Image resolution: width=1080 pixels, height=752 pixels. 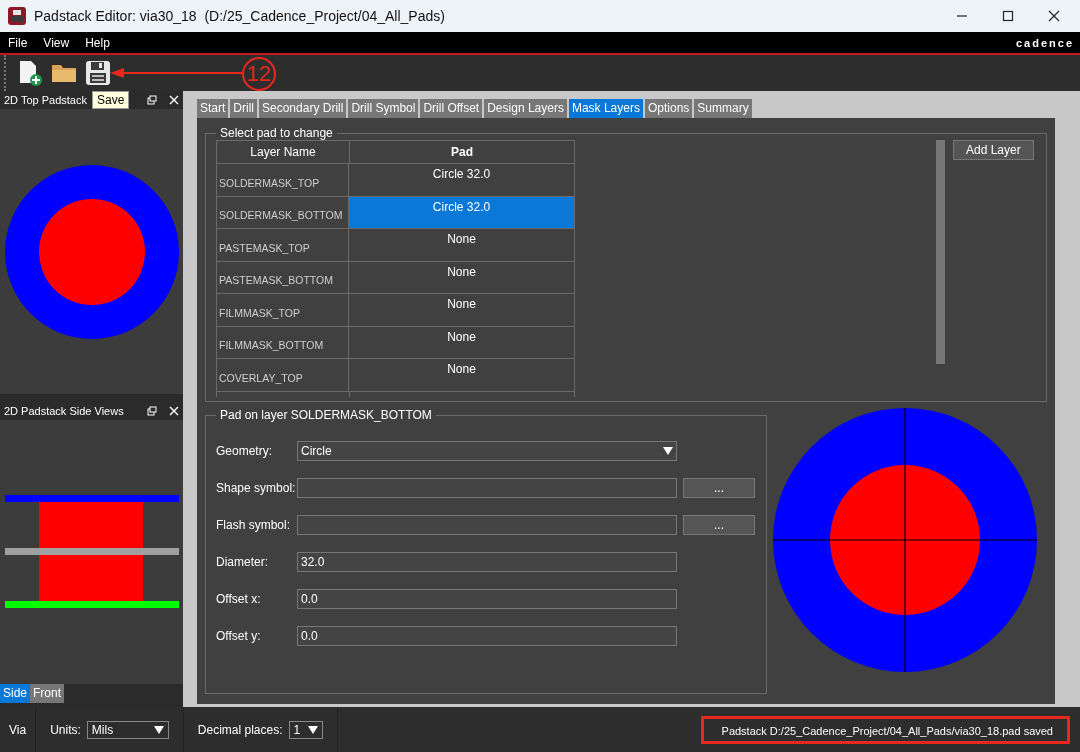 What do you see at coordinates (723, 108) in the screenshot?
I see `tab: Summary` at bounding box center [723, 108].